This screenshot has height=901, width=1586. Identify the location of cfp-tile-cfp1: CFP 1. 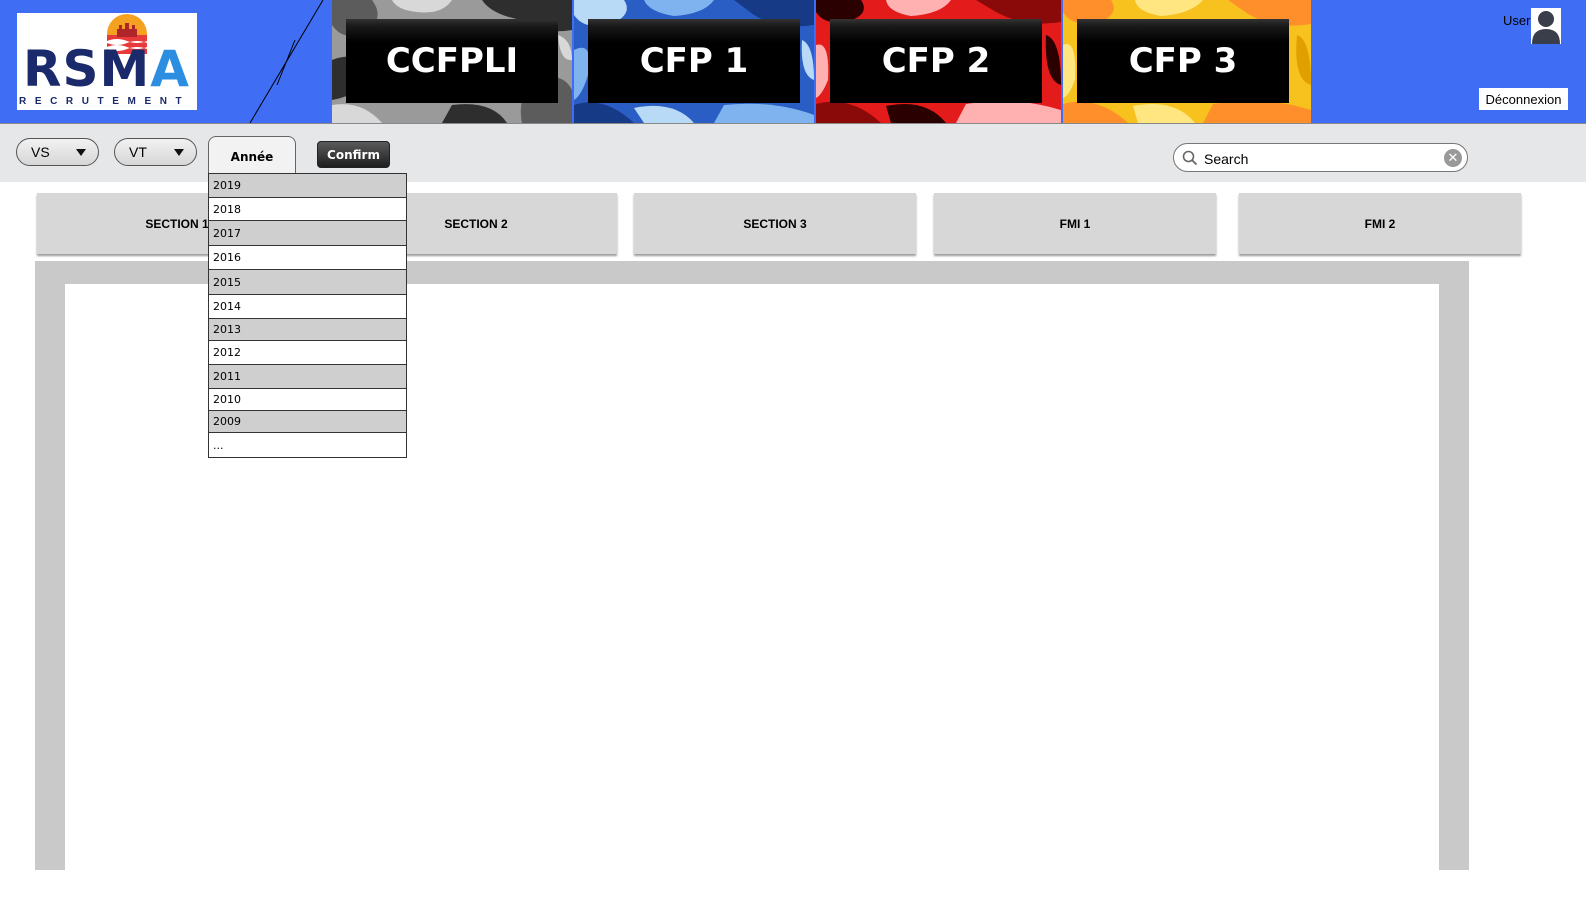
(694, 61).